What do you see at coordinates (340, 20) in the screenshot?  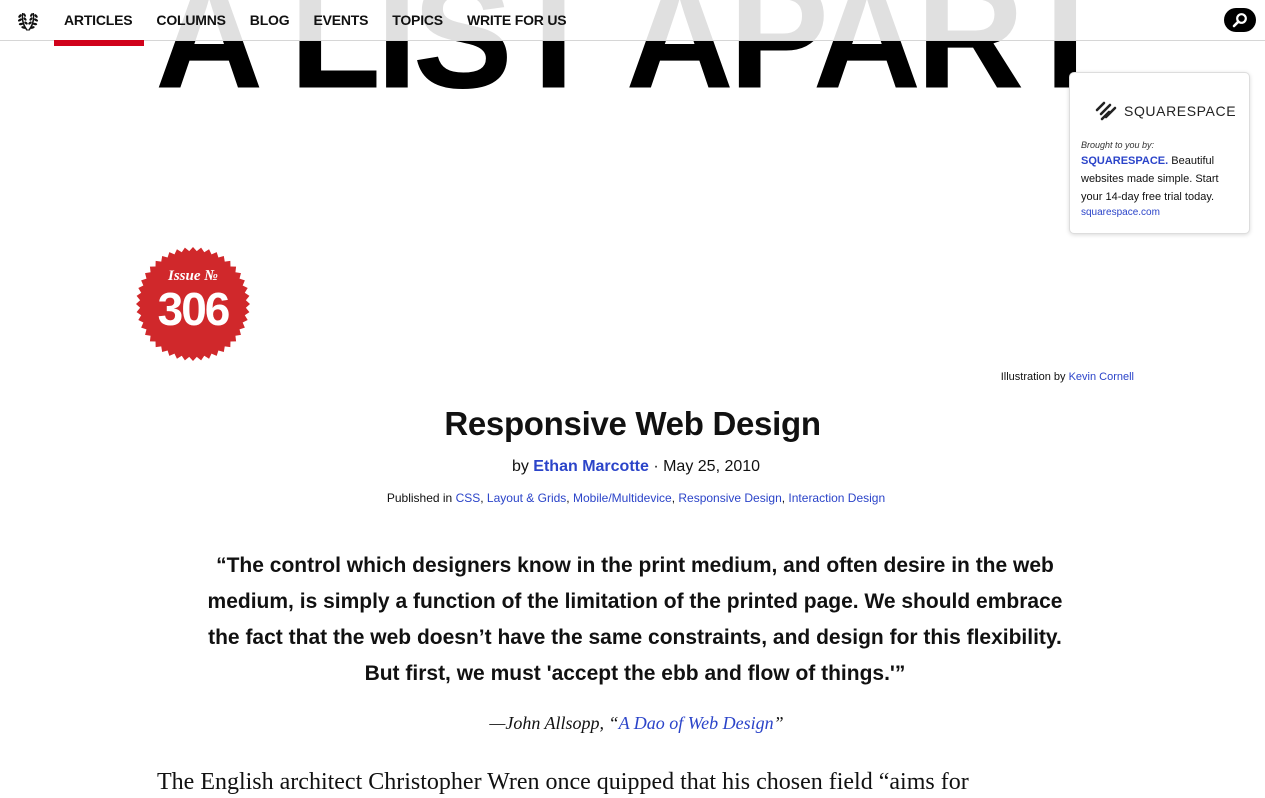 I see `nav-events: EVENTS` at bounding box center [340, 20].